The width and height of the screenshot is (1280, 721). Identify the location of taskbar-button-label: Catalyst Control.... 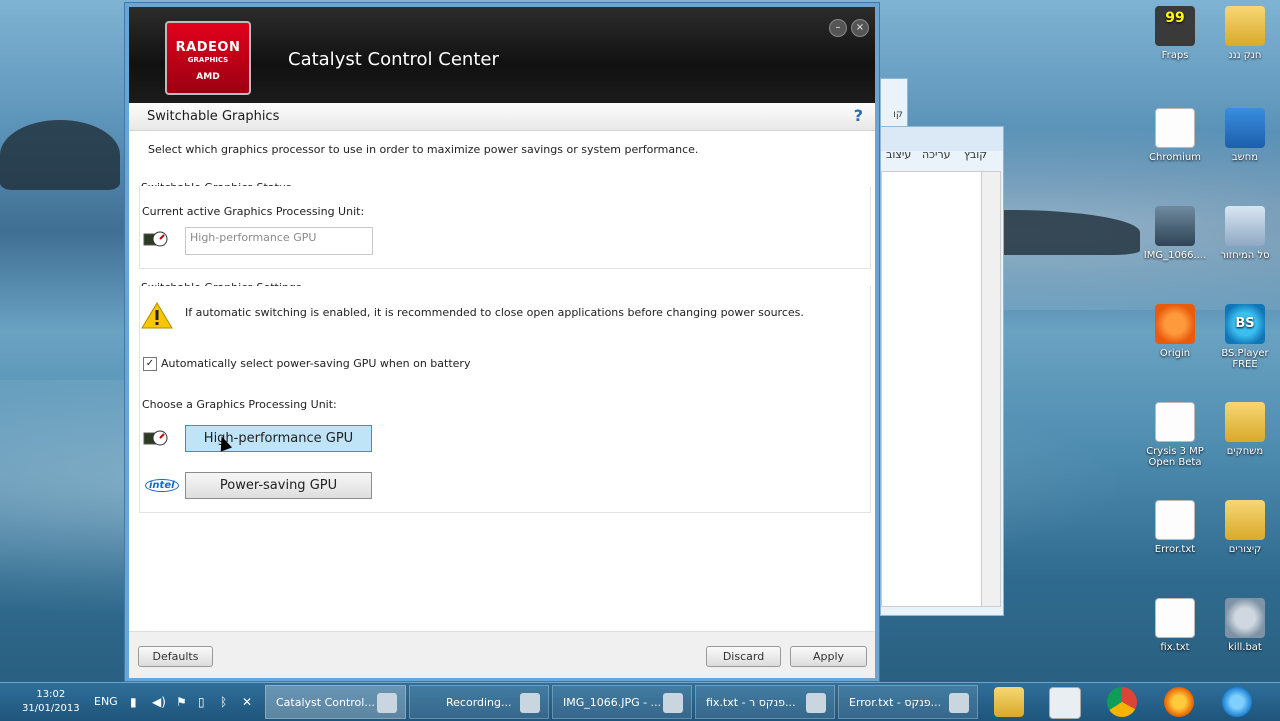
(325, 702).